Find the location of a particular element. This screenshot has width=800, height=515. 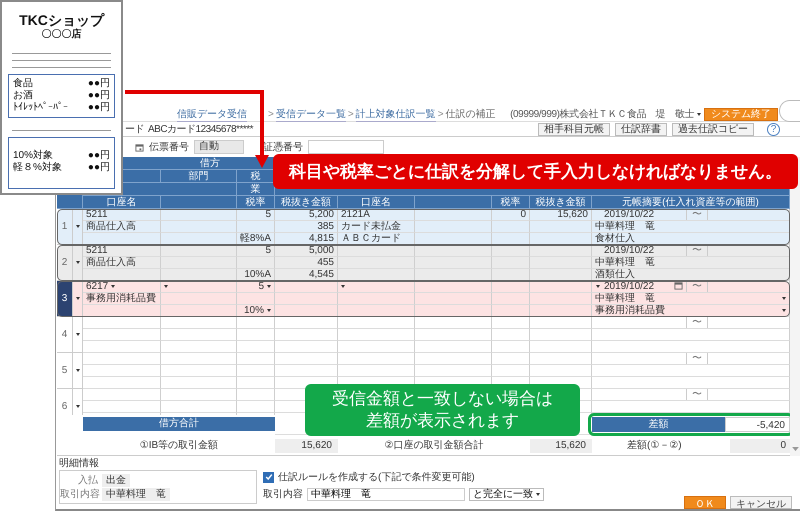

receipt-branch-name: 〇〇〇店 is located at coordinates (61, 34).